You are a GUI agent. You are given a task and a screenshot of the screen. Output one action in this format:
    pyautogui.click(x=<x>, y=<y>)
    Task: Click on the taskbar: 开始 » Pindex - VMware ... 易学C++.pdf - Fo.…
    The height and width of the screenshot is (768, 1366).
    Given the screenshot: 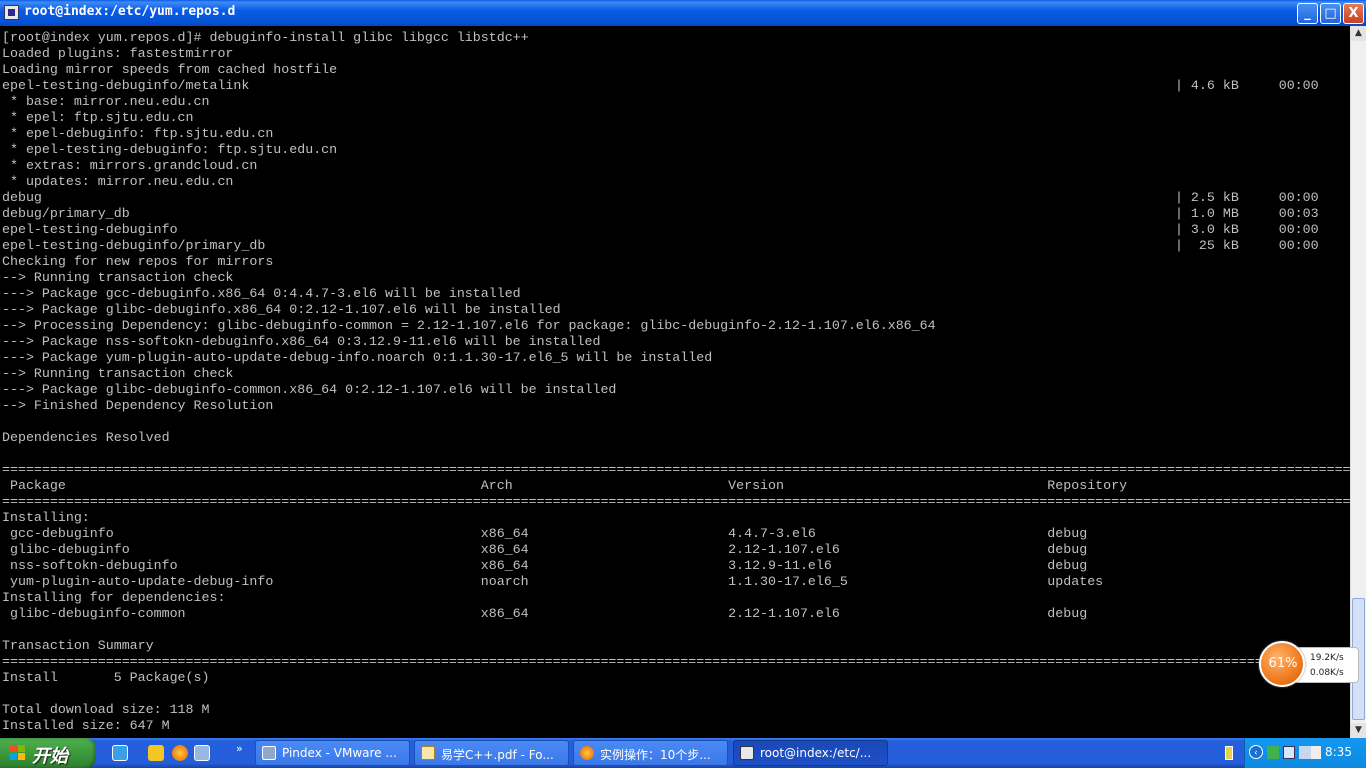 What is the action you would take?
    pyautogui.click(x=683, y=753)
    